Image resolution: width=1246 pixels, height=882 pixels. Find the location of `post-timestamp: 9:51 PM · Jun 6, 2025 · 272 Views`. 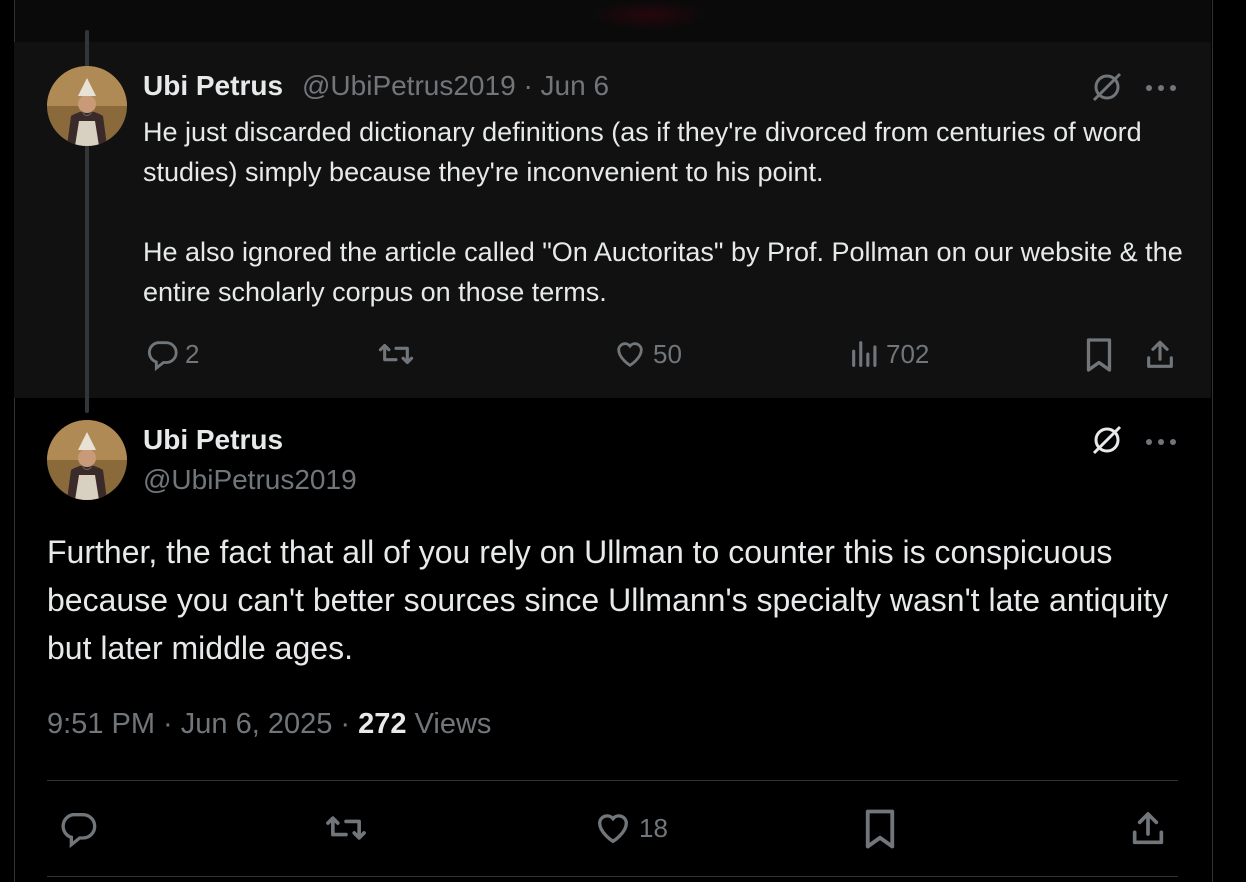

post-timestamp: 9:51 PM · Jun 6, 2025 · 272 Views is located at coordinates (269, 724).